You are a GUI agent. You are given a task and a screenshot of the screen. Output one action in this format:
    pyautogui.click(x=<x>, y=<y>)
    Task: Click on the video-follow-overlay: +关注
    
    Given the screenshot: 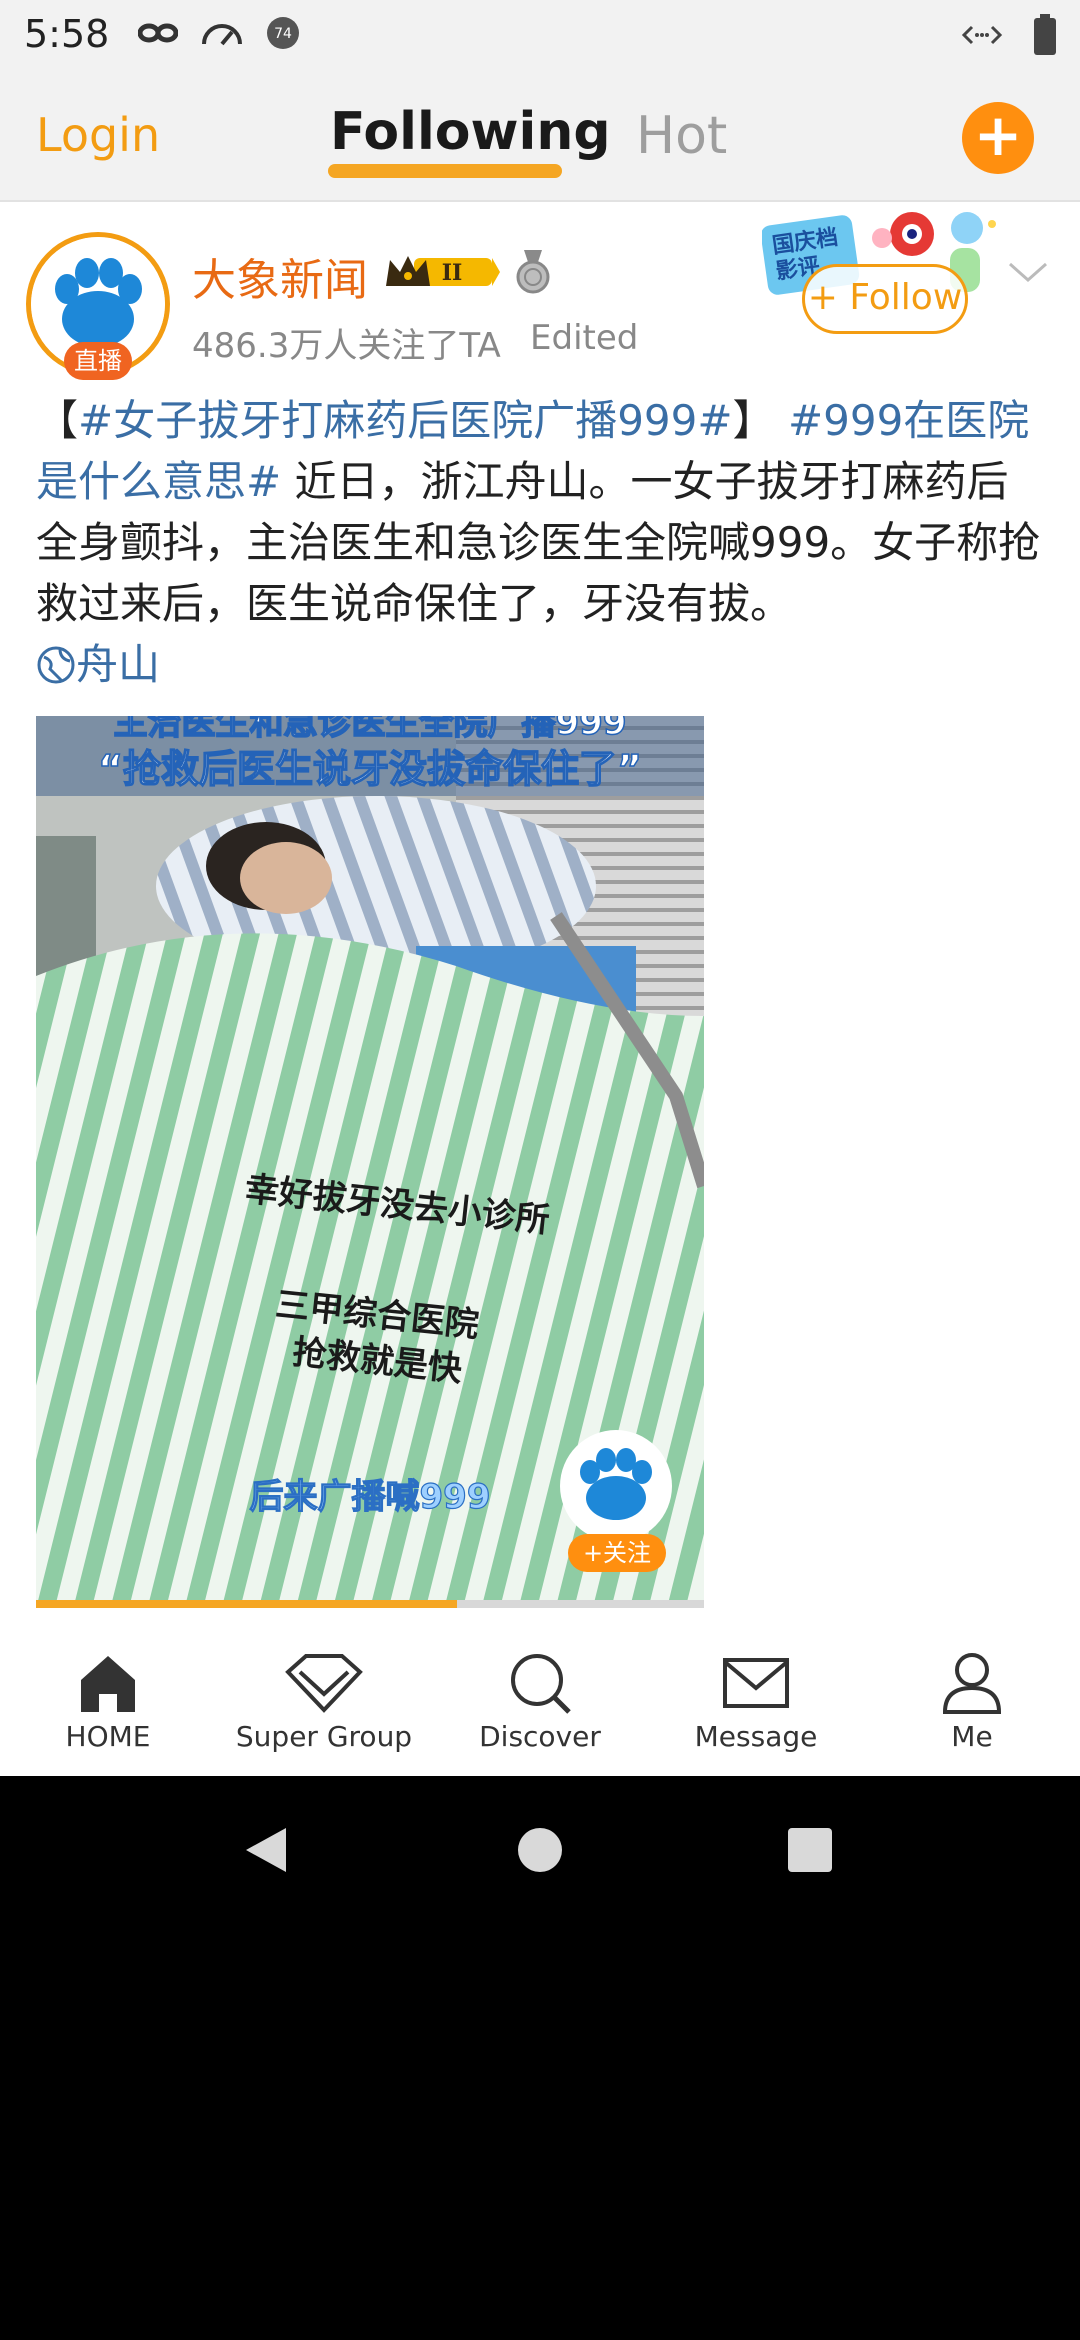 What is the action you would take?
    pyautogui.click(x=617, y=1553)
    